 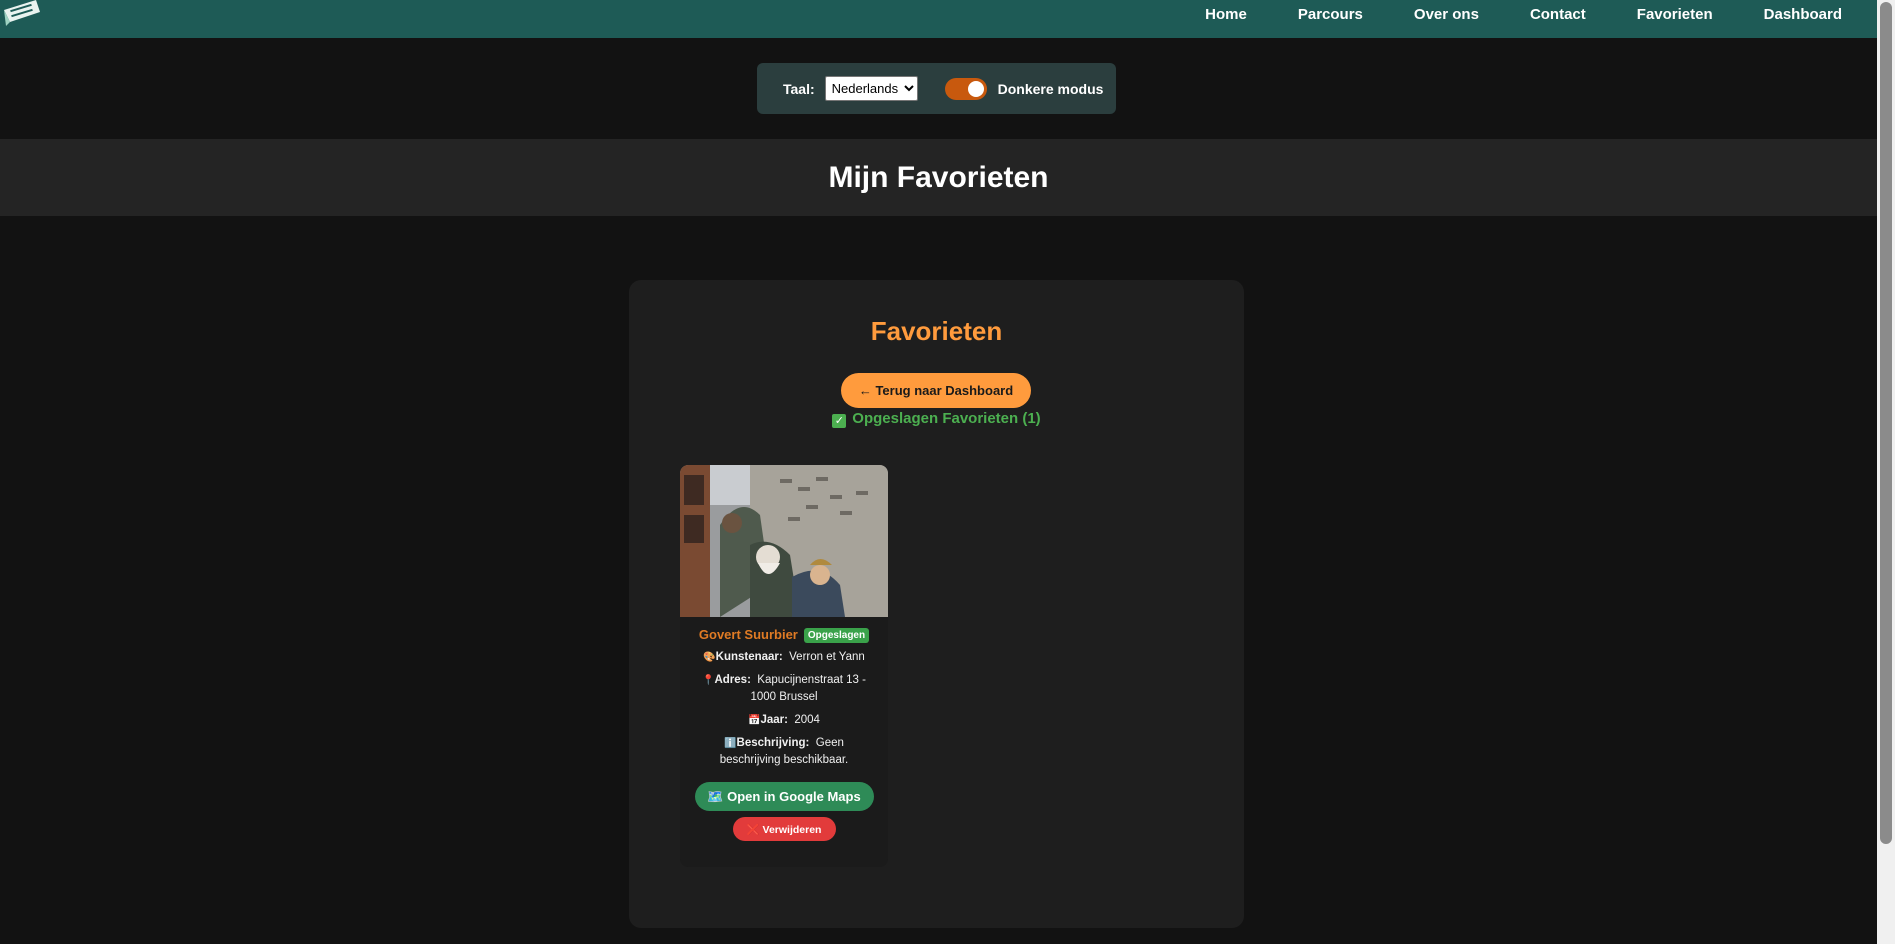 I want to click on open-google-maps-button: 🗺️ Open in Google Maps, so click(x=784, y=796).